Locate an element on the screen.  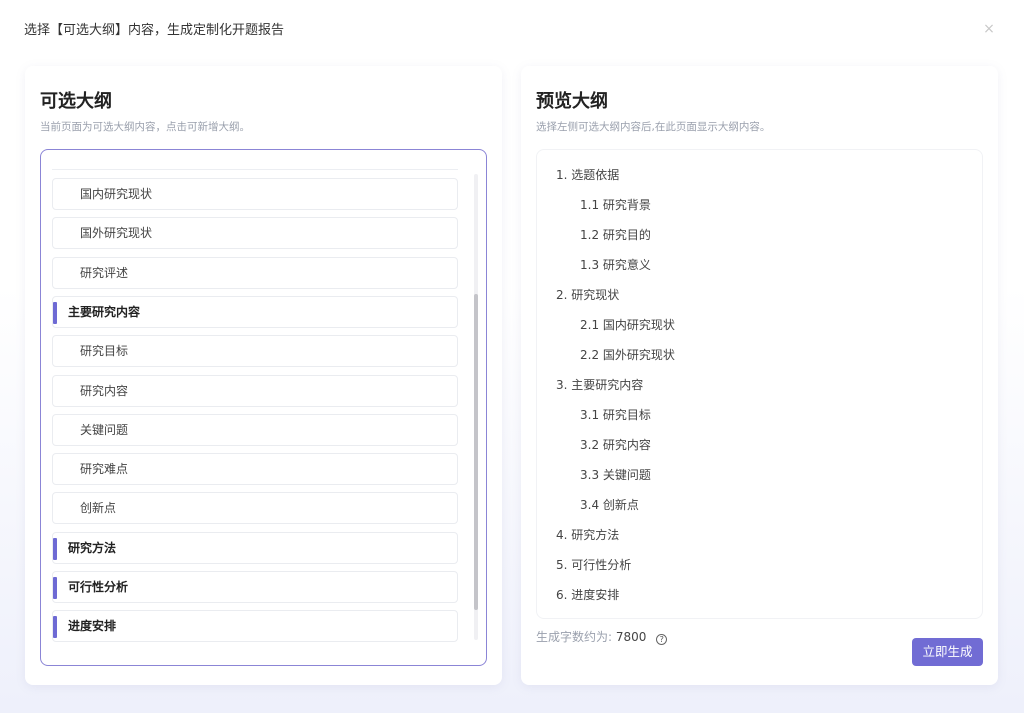
outline-subsection-item: 研究难点 is located at coordinates (255, 469).